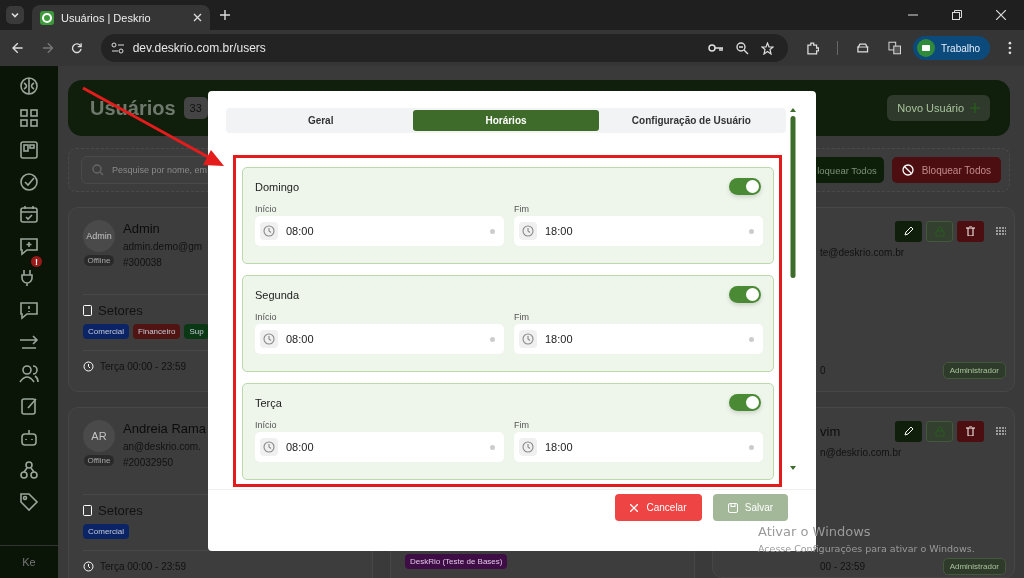 The width and height of the screenshot is (1024, 578). I want to click on sector-tag: Sup, so click(196, 331).